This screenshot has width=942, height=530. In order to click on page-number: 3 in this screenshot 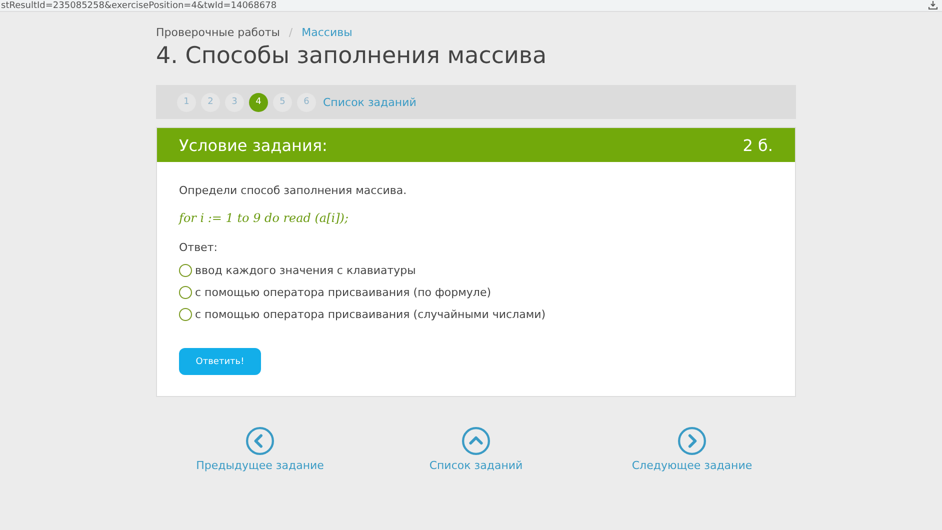, I will do `click(234, 102)`.